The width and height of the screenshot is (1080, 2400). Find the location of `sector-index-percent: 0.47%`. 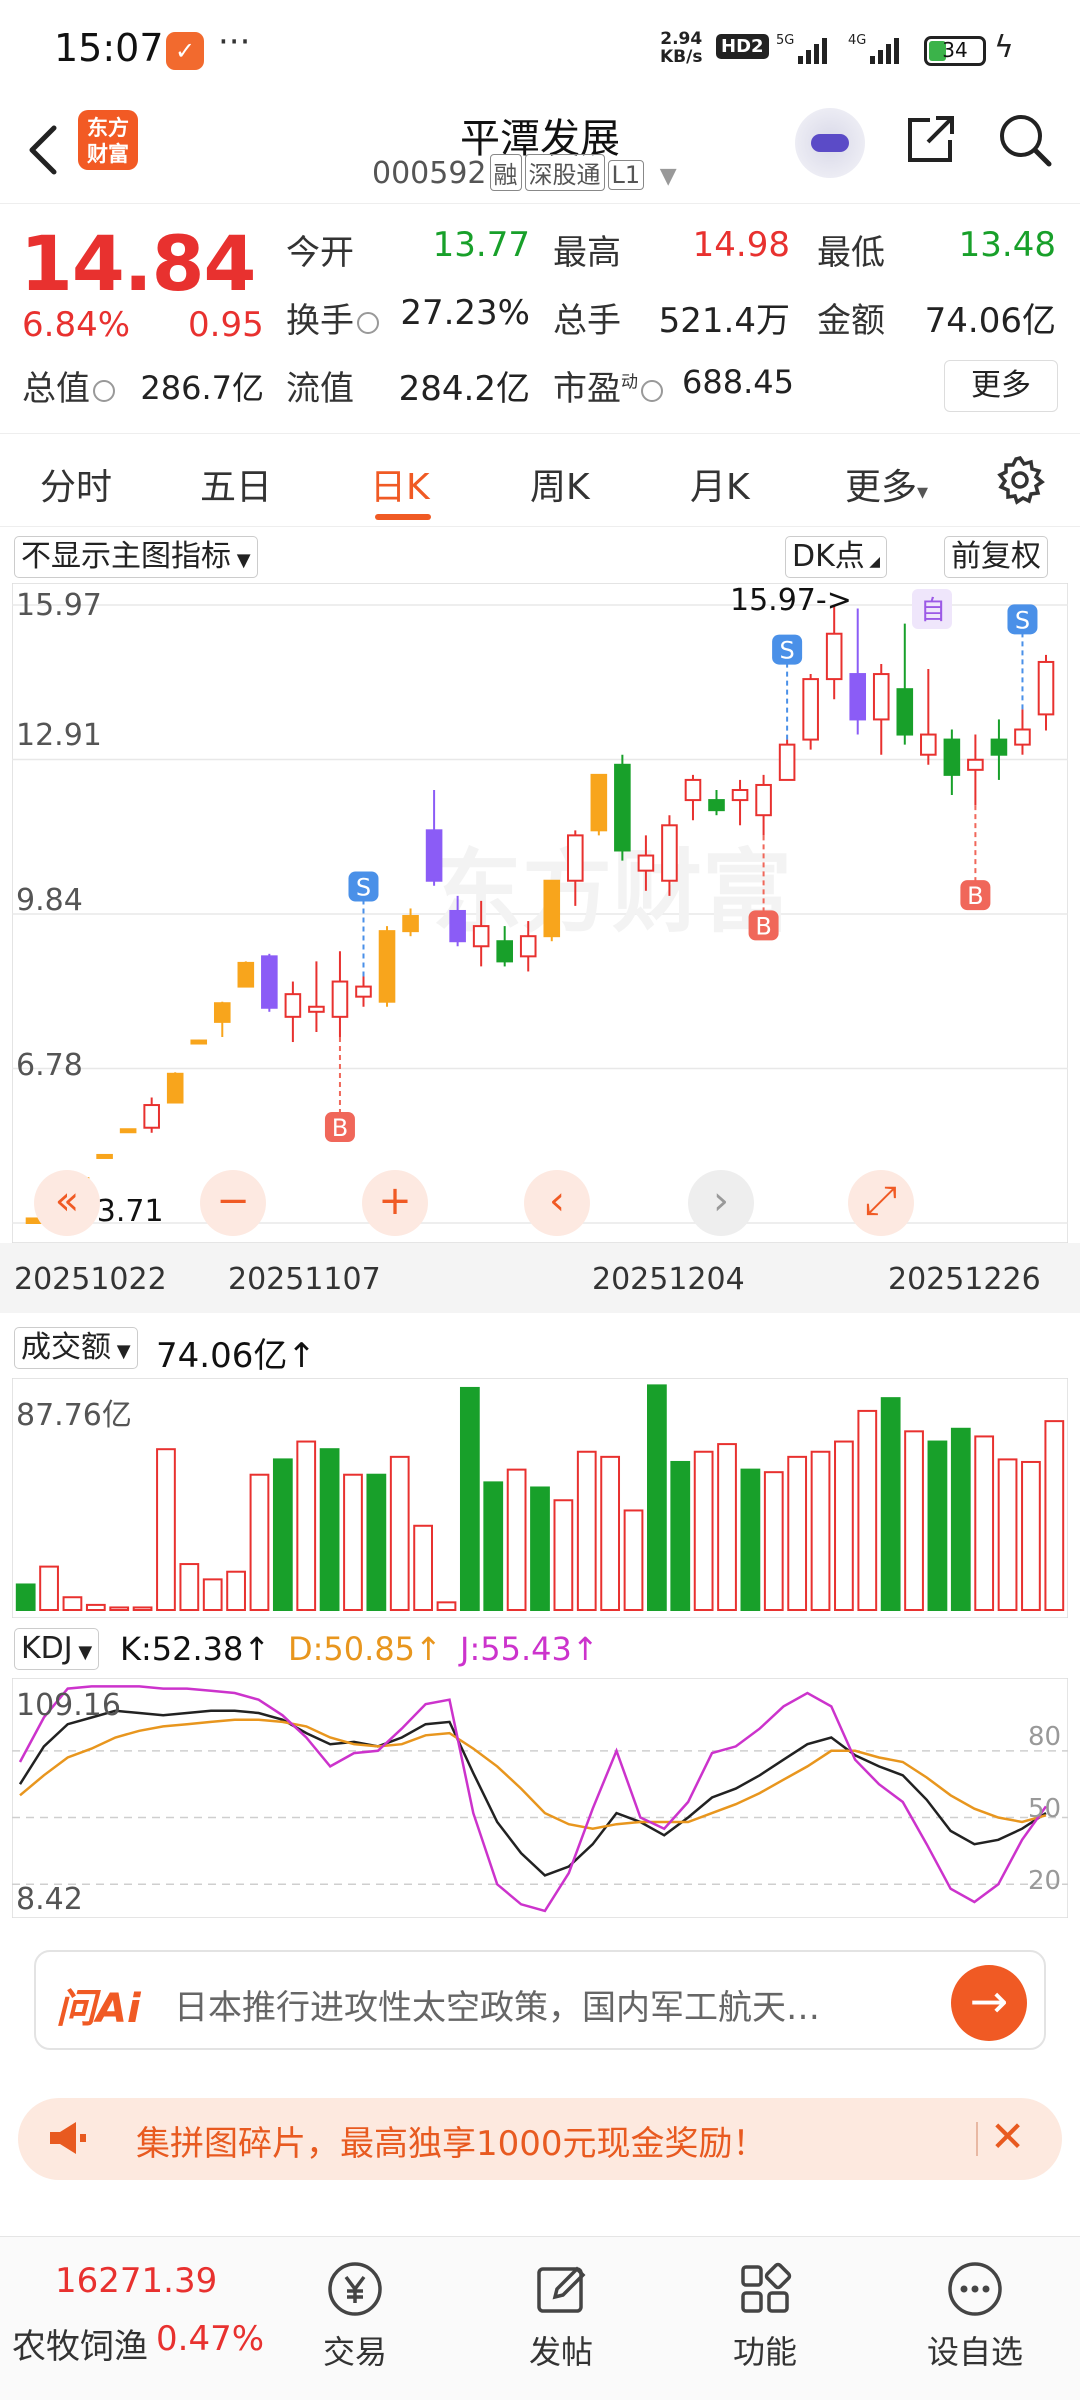

sector-index-percent: 0.47% is located at coordinates (210, 2339).